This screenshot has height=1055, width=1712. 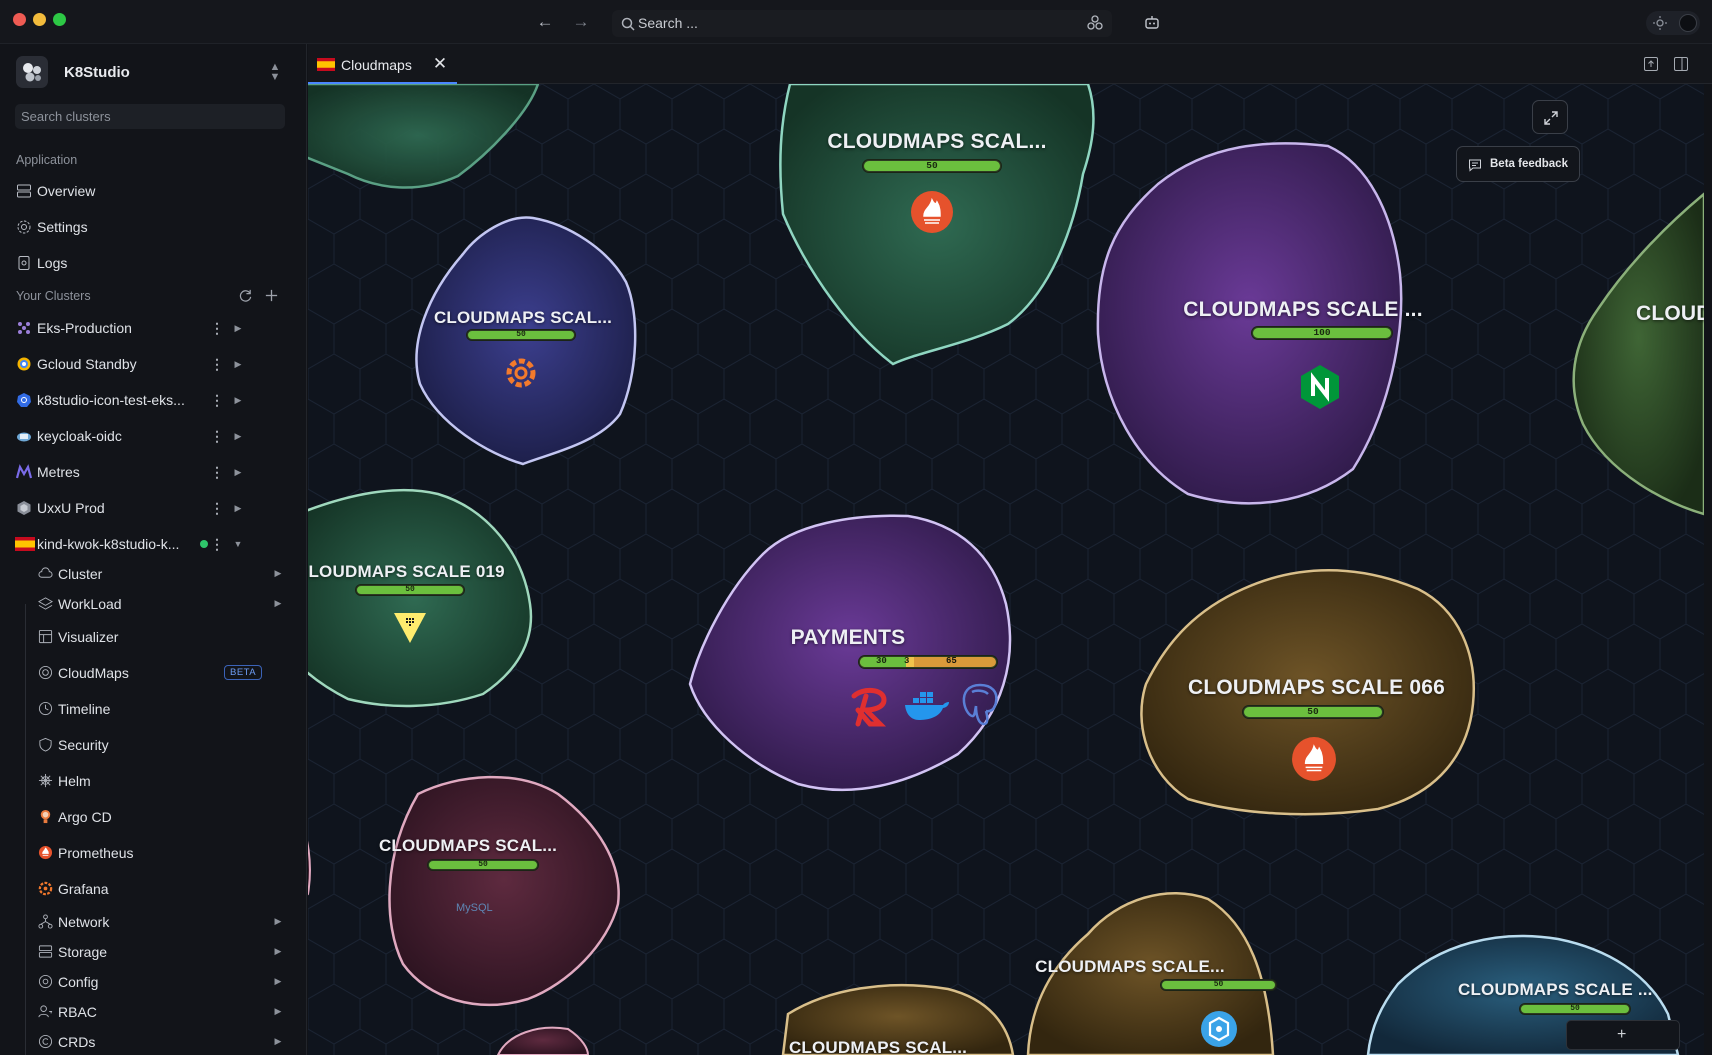 I want to click on sub-item-prometheus: Prometheus, so click(x=162, y=853).